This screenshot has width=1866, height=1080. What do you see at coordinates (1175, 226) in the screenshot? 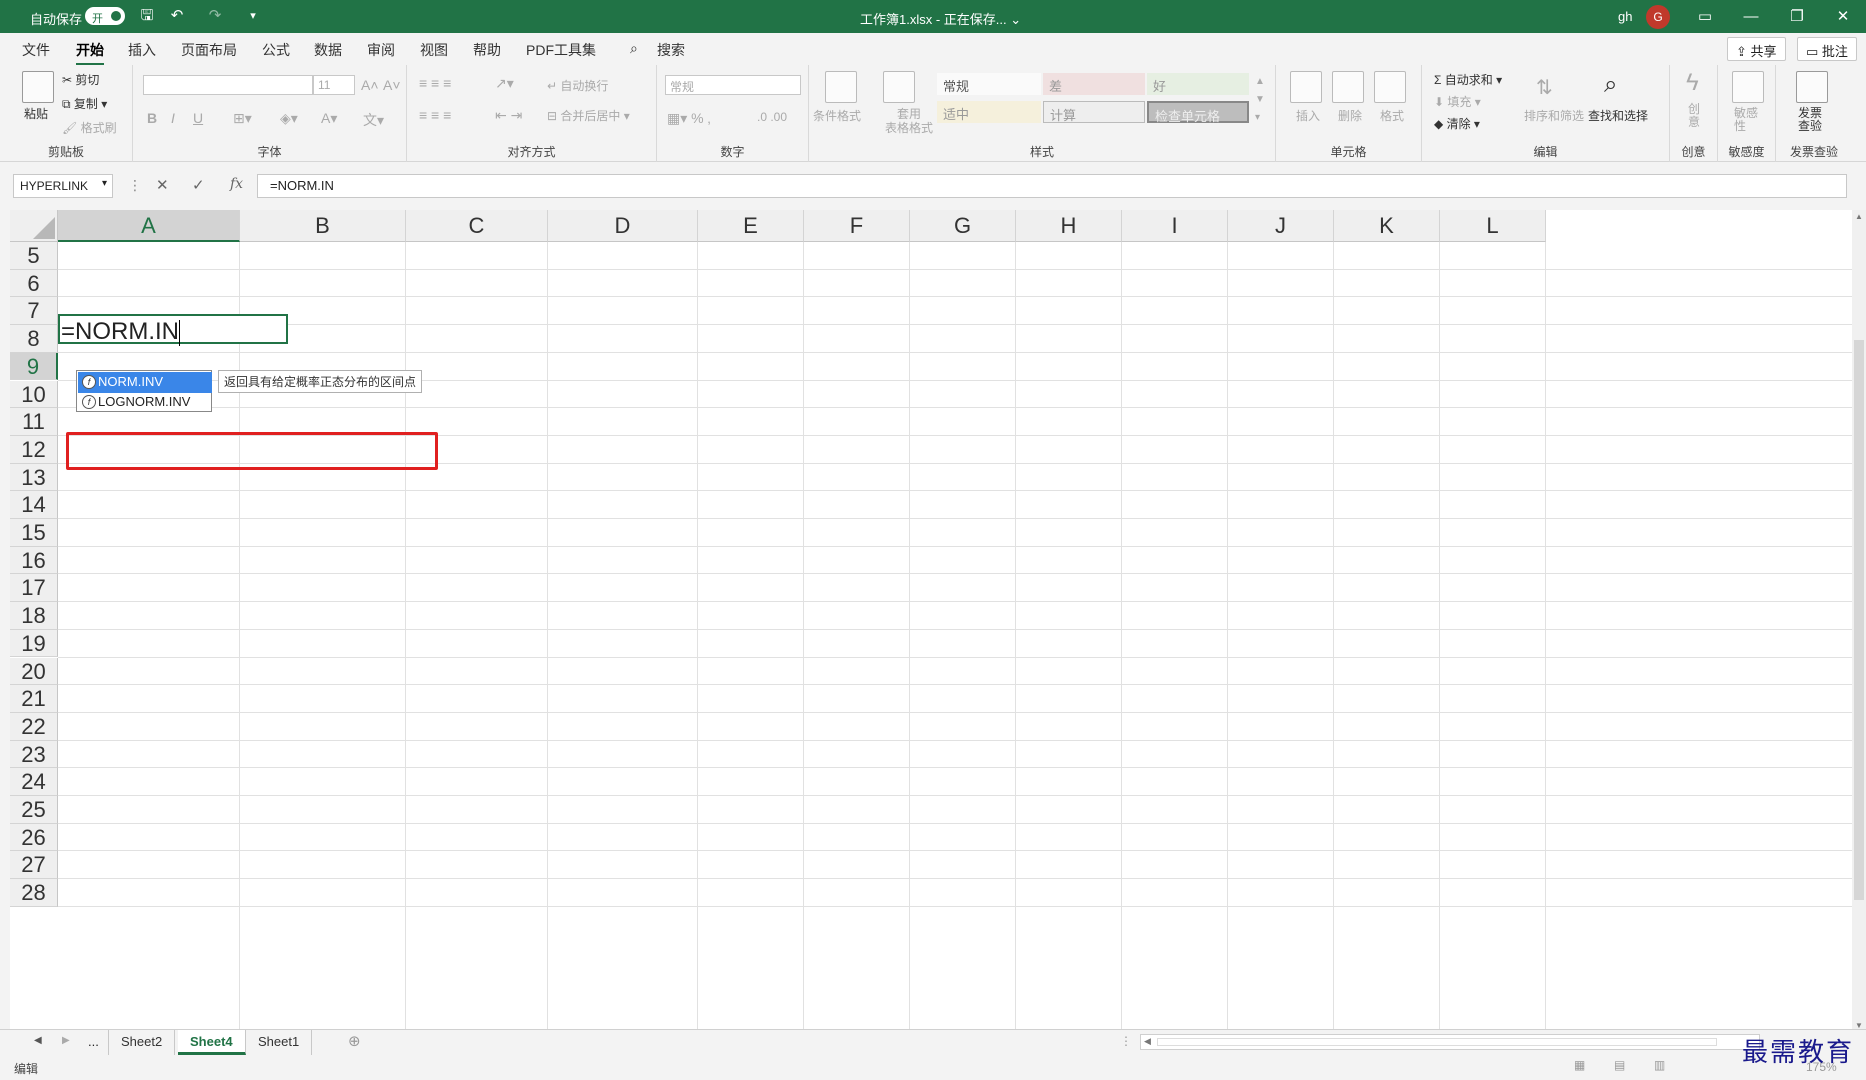
I see `column-header-i: I` at bounding box center [1175, 226].